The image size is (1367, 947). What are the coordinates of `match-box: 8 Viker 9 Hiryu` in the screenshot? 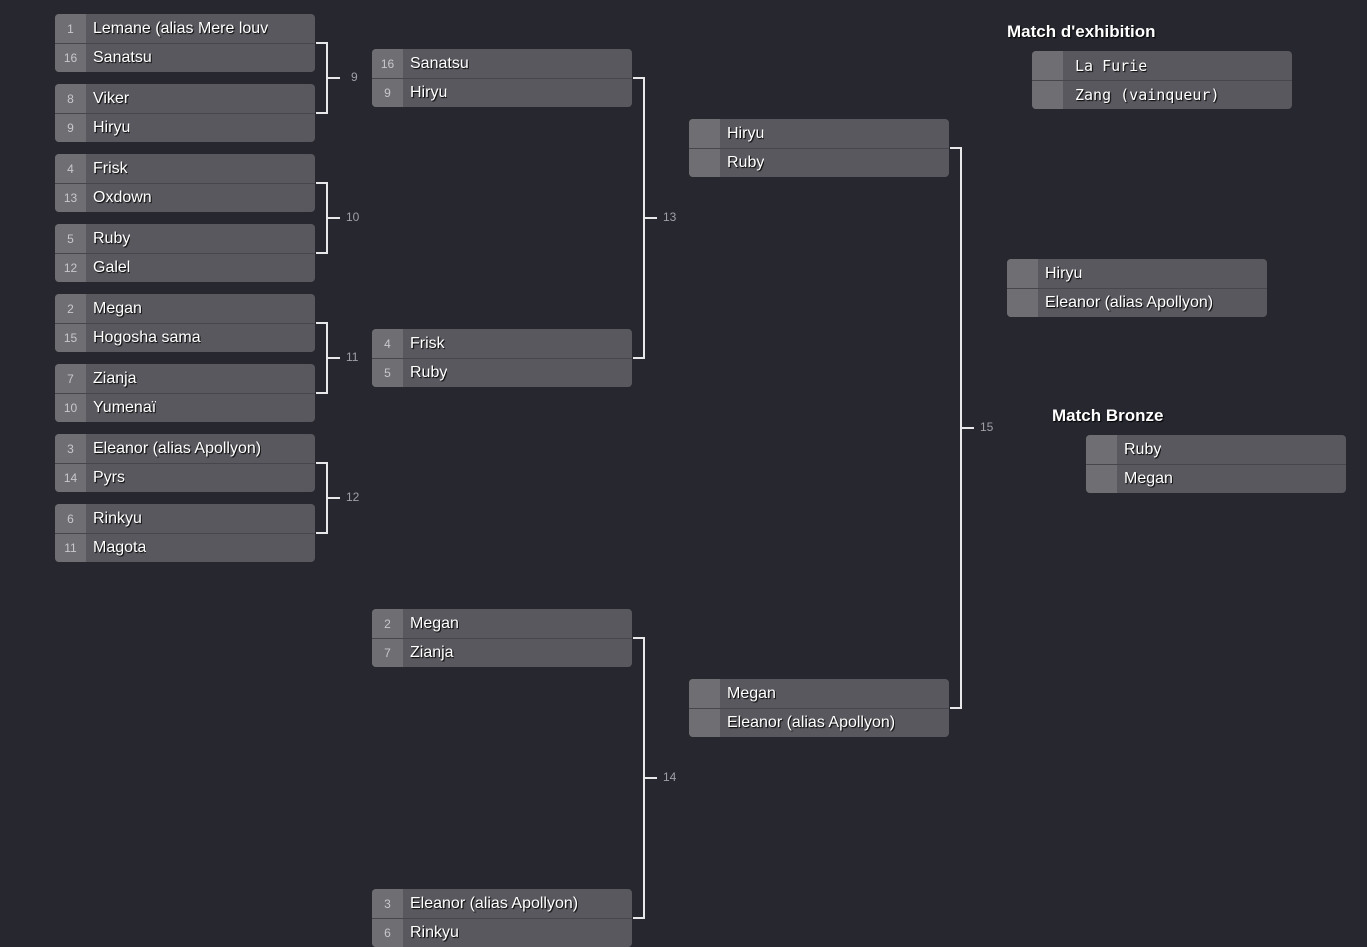 It's located at (185, 113).